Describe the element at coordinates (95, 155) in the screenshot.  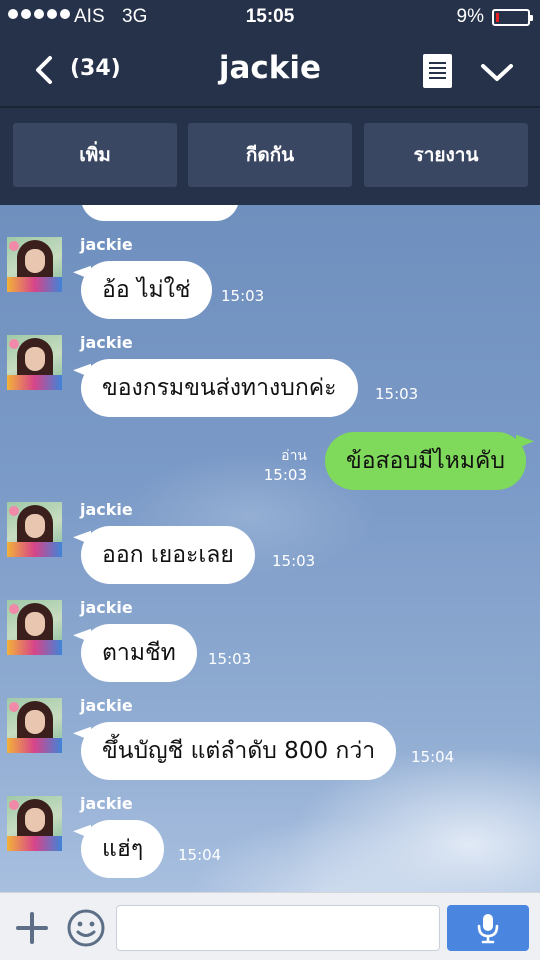
I see `add-friend-button: เพิ่ม` at that location.